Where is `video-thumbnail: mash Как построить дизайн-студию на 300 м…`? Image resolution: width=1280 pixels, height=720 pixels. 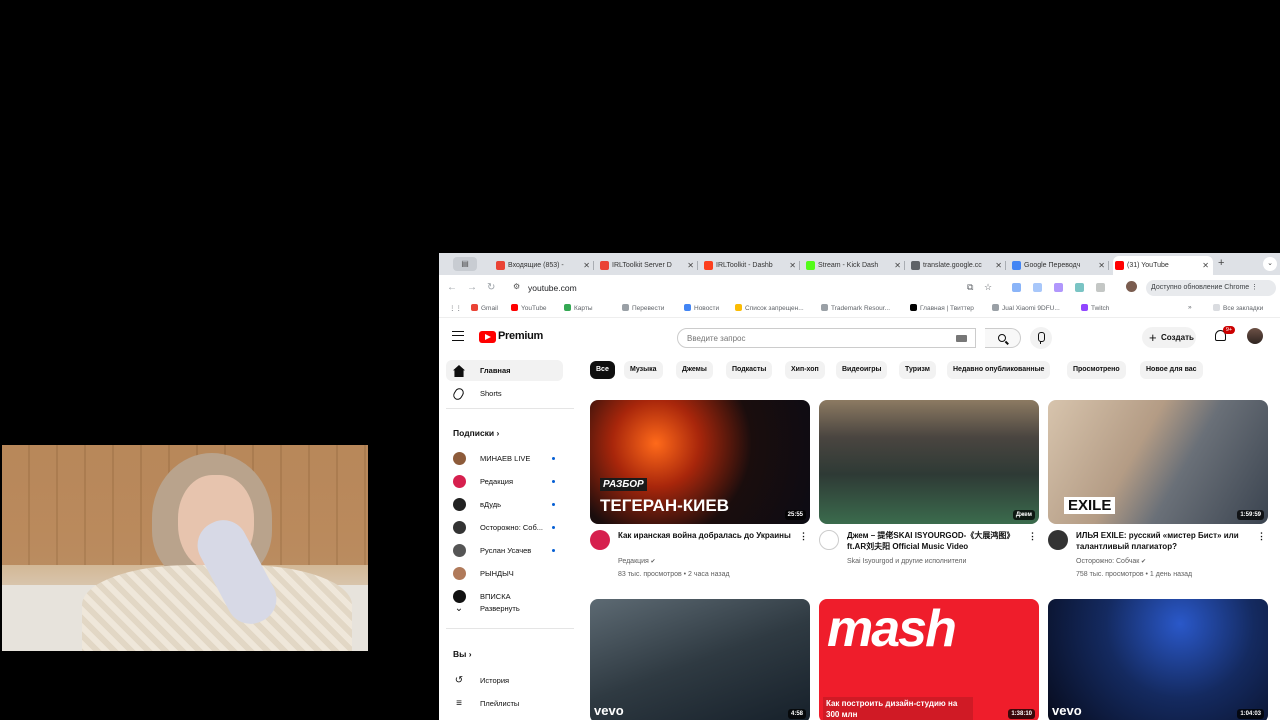 video-thumbnail: mash Как построить дизайн-студию на 300 м… is located at coordinates (929, 659).